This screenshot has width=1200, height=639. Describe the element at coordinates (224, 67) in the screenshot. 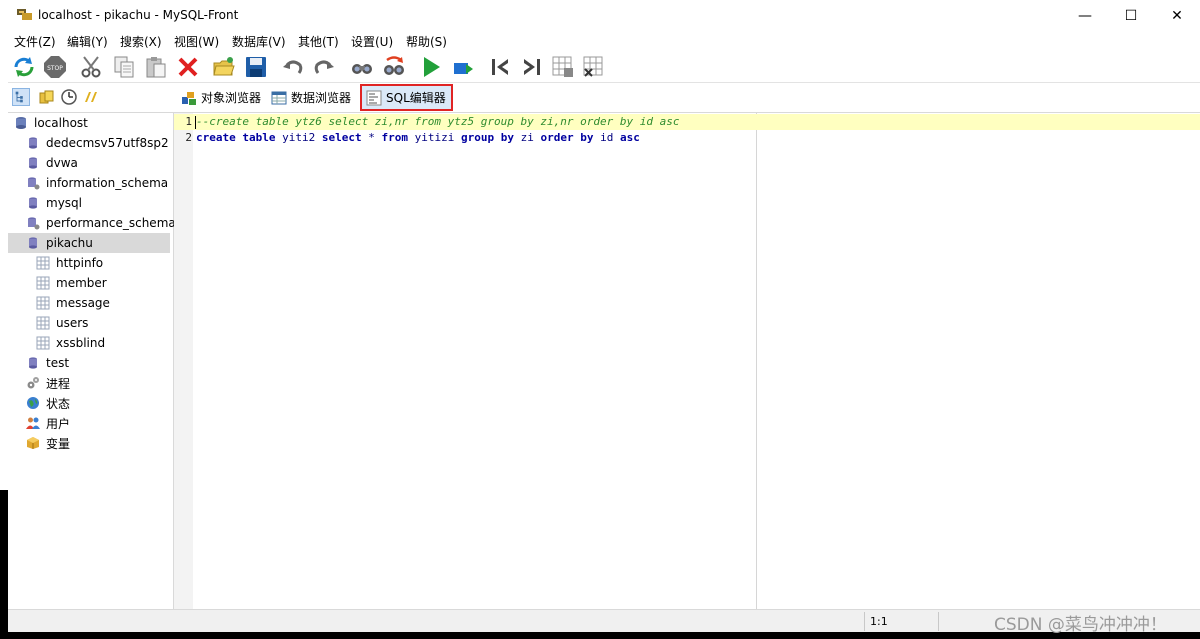

I see `open-icon` at that location.